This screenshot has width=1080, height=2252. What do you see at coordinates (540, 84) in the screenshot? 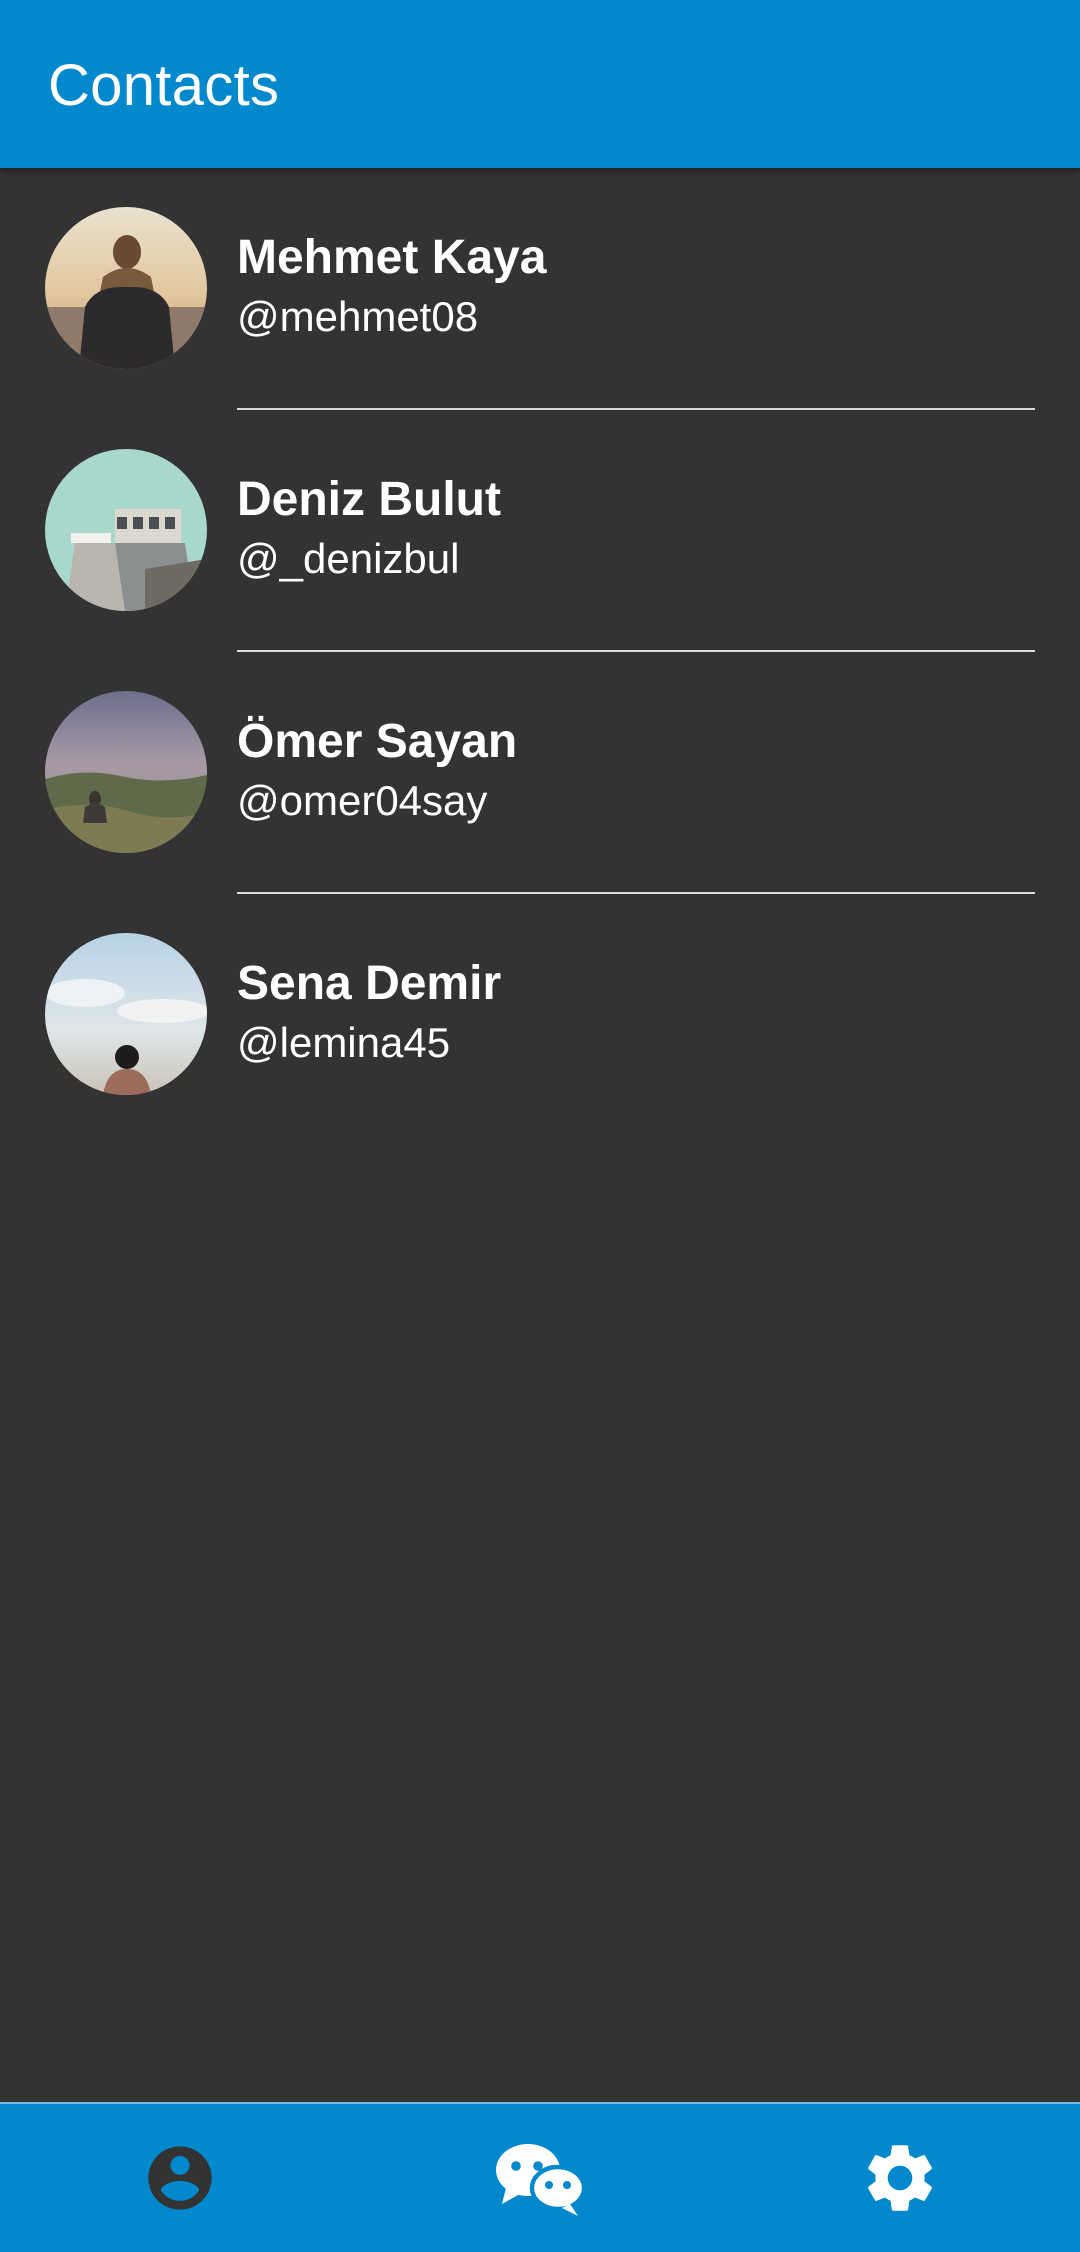
I see `app-bar: Contacts` at bounding box center [540, 84].